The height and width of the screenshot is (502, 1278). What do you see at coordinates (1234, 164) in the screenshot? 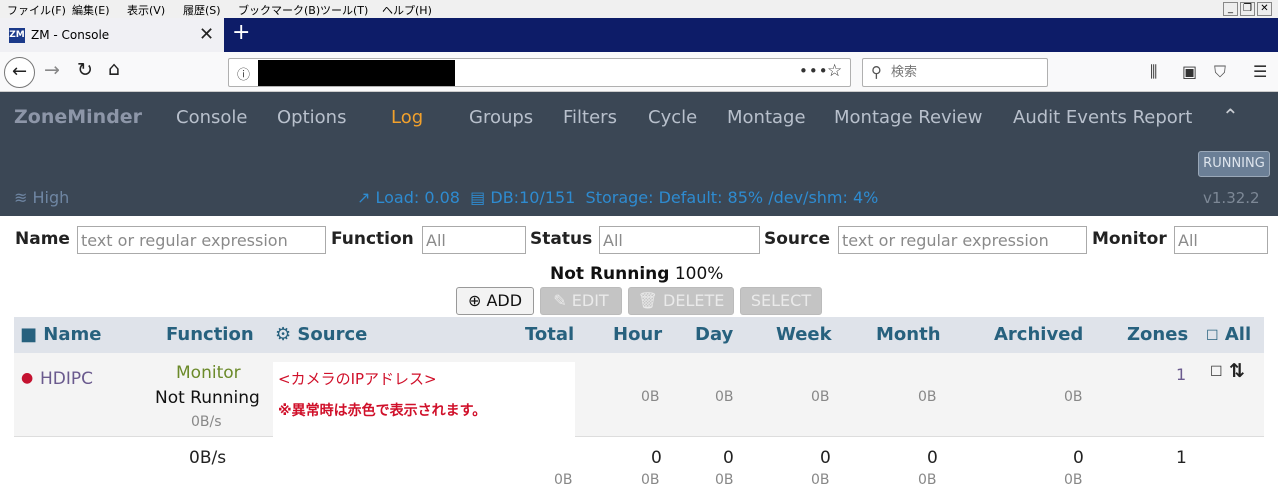
I see `run-state-button: RUNNING` at bounding box center [1234, 164].